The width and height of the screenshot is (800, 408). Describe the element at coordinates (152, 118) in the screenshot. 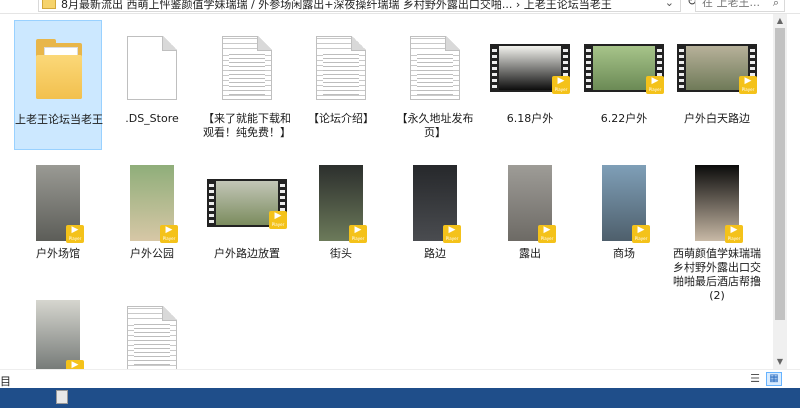

I see `file-label: .DS_Store` at that location.